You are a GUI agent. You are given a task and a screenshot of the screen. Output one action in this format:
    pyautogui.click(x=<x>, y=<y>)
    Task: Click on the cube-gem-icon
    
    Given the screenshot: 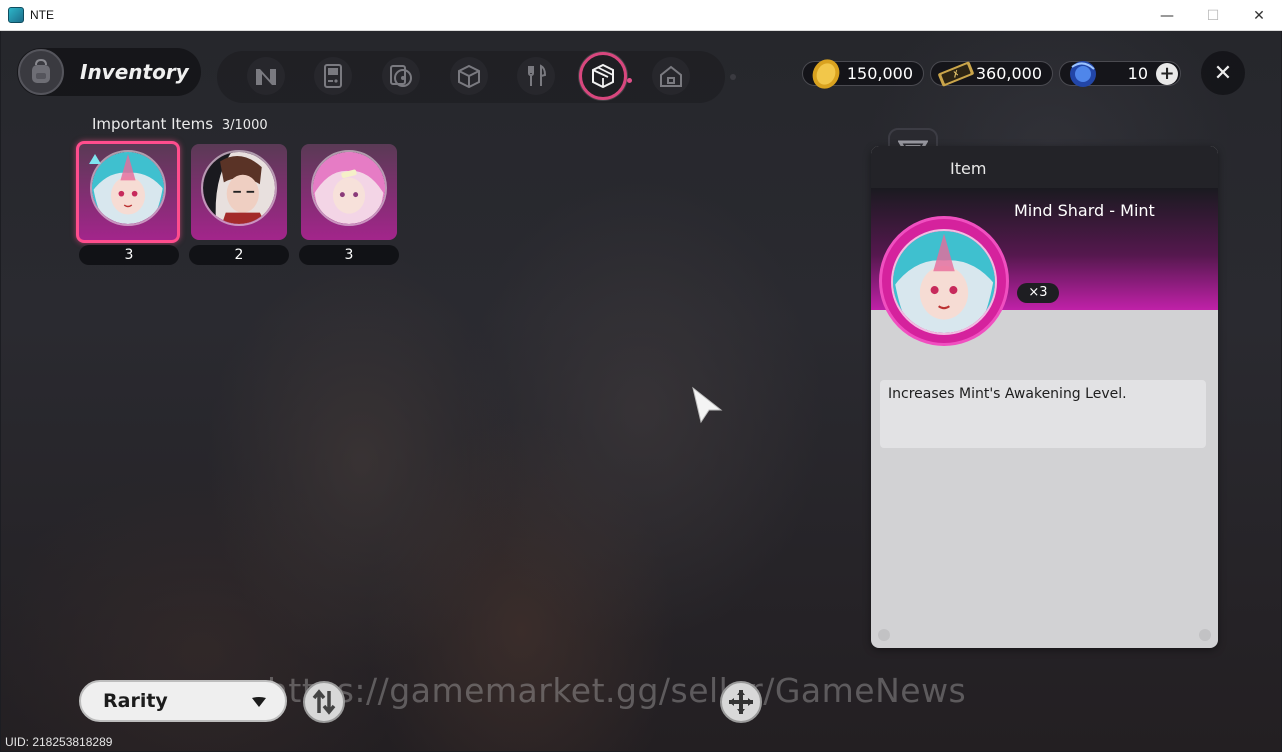 What is the action you would take?
    pyautogui.click(x=603, y=76)
    